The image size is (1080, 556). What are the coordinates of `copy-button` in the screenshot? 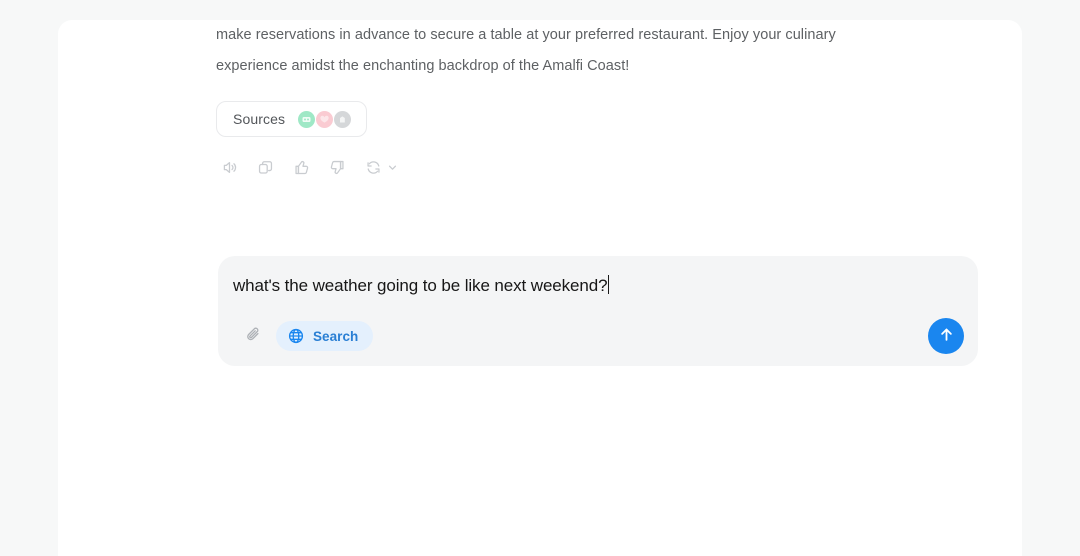 It's located at (265, 167).